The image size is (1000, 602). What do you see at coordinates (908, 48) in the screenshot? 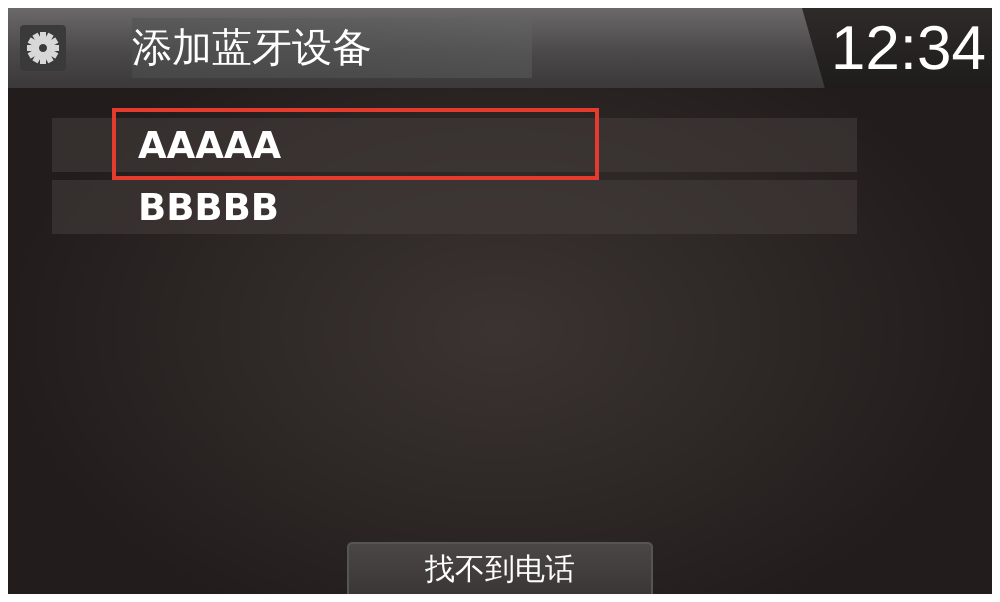
I see `clock: 12:34` at bounding box center [908, 48].